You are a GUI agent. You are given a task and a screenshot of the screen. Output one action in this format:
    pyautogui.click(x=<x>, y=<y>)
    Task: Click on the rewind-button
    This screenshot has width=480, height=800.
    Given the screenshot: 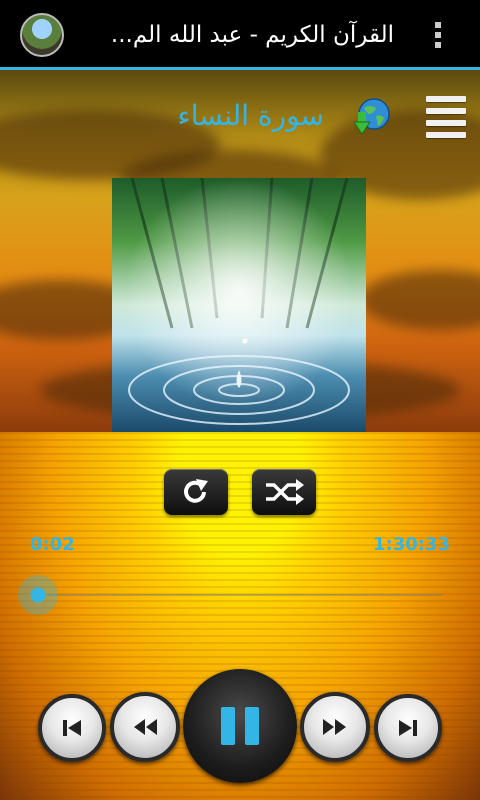 What is the action you would take?
    pyautogui.click(x=145, y=727)
    